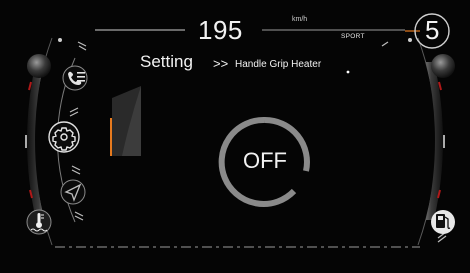  I want to click on breadcrumb-section: Setting, so click(166, 62).